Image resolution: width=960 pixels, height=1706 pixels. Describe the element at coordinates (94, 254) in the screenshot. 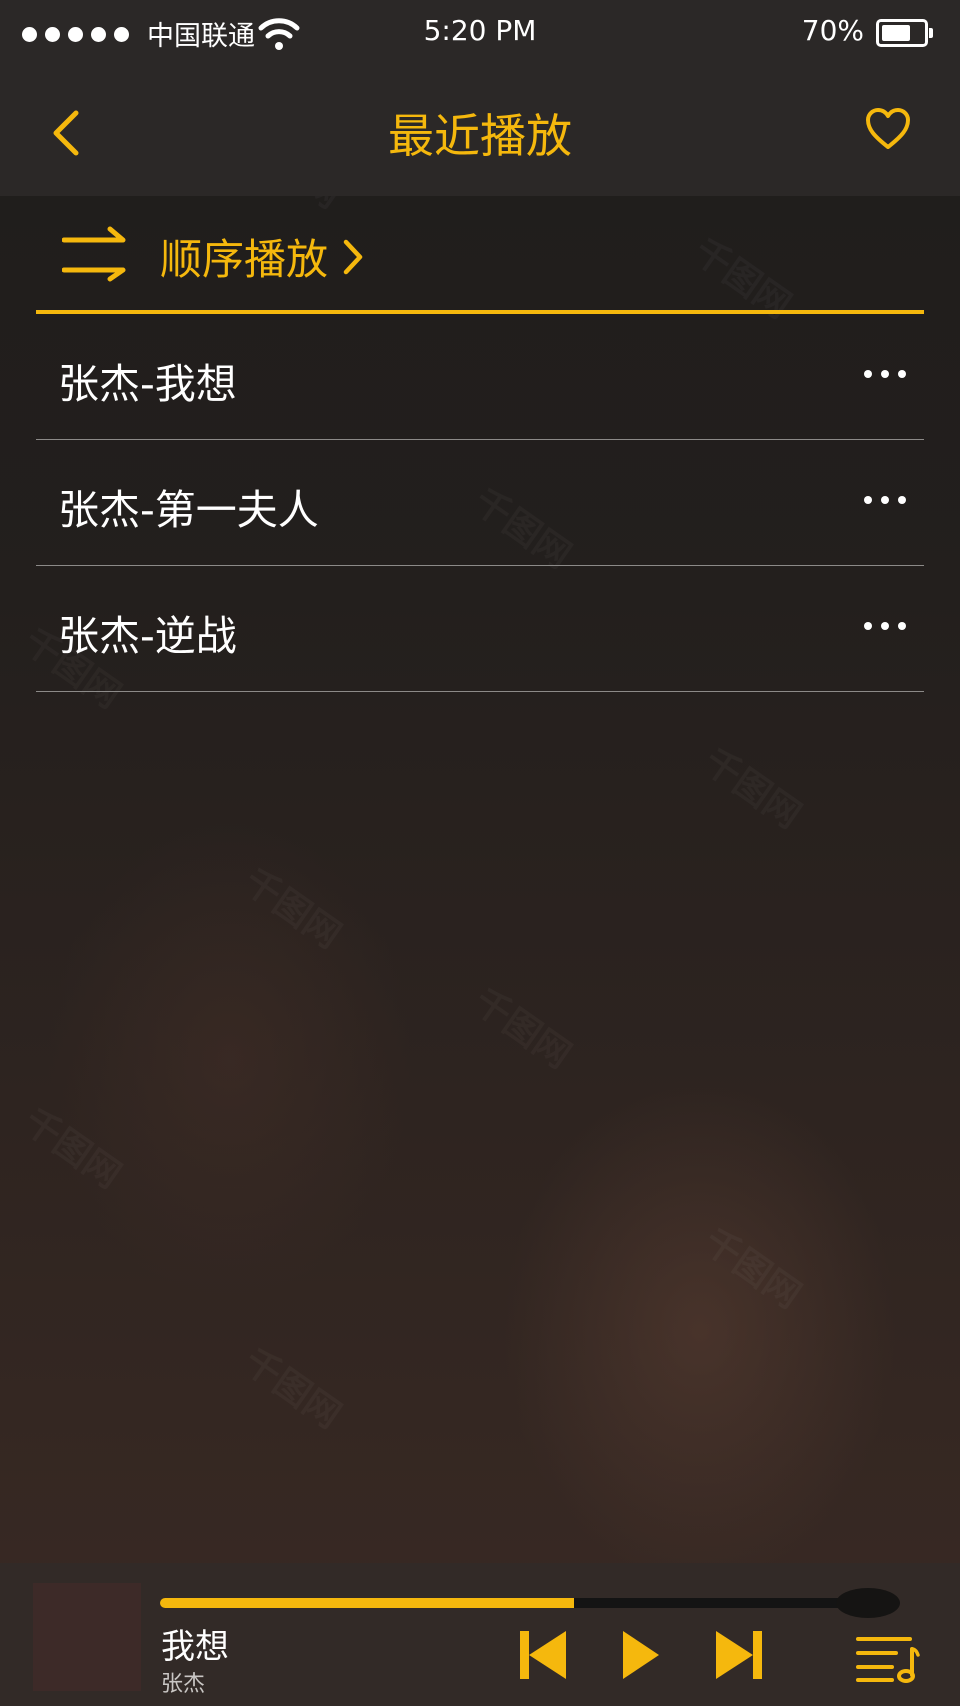

I see `sequential-play-icon` at that location.